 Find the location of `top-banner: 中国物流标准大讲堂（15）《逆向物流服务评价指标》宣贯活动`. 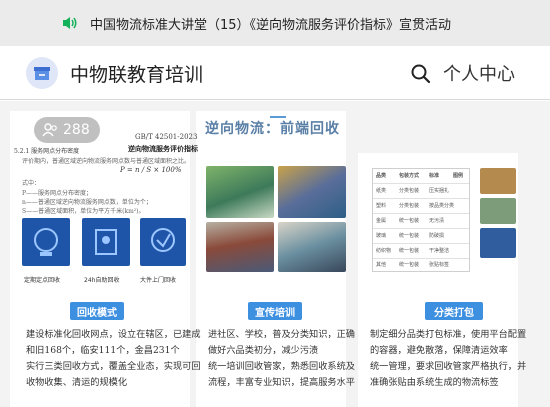

top-banner: 中国物流标准大讲堂（15）《逆向物流服务评价指标》宣贯活动 is located at coordinates (275, 23).